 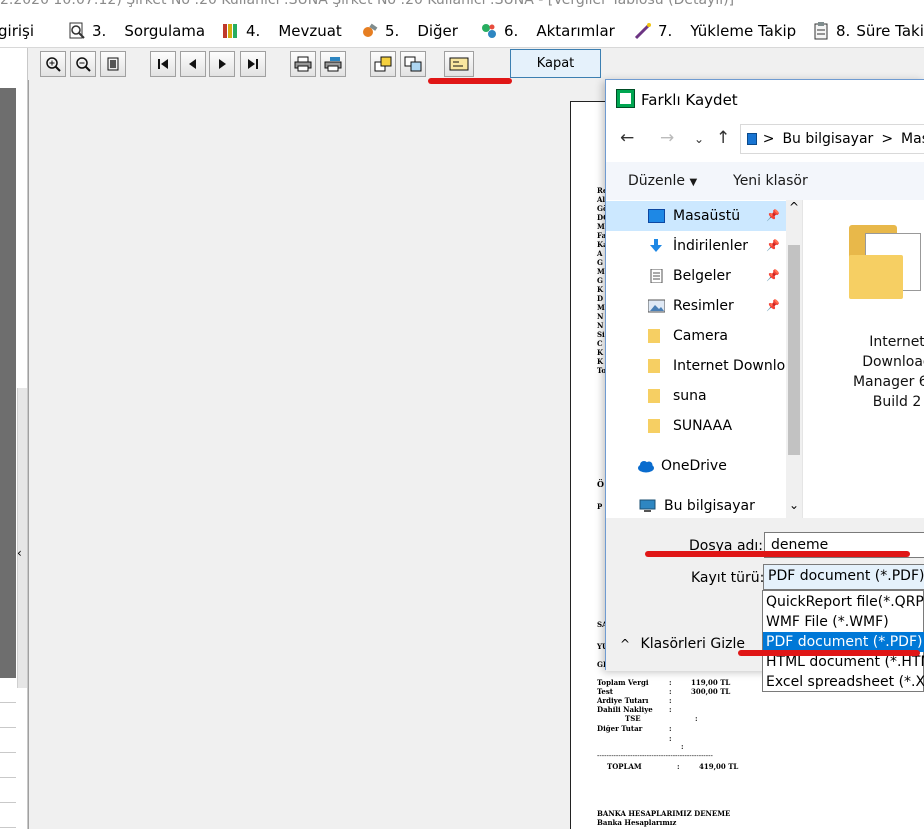 What do you see at coordinates (827, 139) in the screenshot?
I see `breadcrumb-item: Bu bilgisayar` at bounding box center [827, 139].